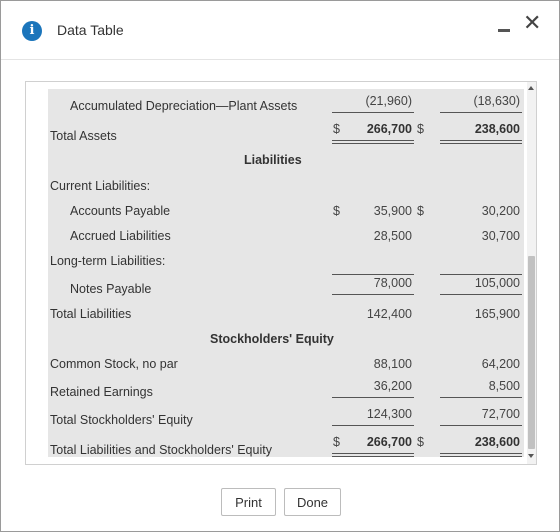 The width and height of the screenshot is (560, 532). Describe the element at coordinates (392, 283) in the screenshot. I see `notes-payable-col1: 78,000` at that location.